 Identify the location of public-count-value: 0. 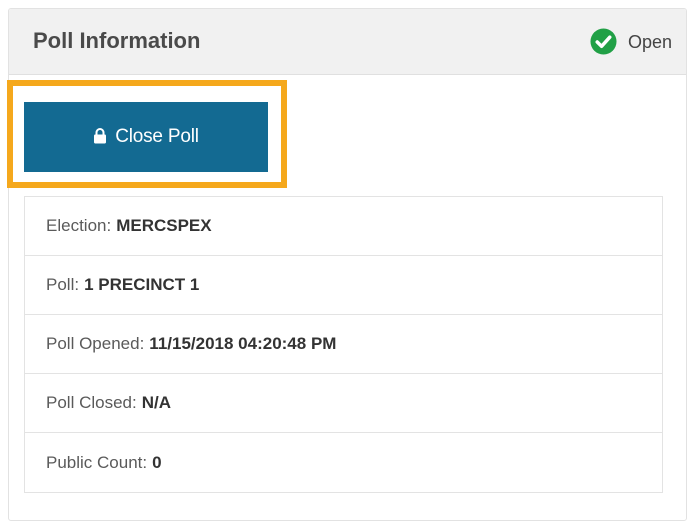
(157, 462).